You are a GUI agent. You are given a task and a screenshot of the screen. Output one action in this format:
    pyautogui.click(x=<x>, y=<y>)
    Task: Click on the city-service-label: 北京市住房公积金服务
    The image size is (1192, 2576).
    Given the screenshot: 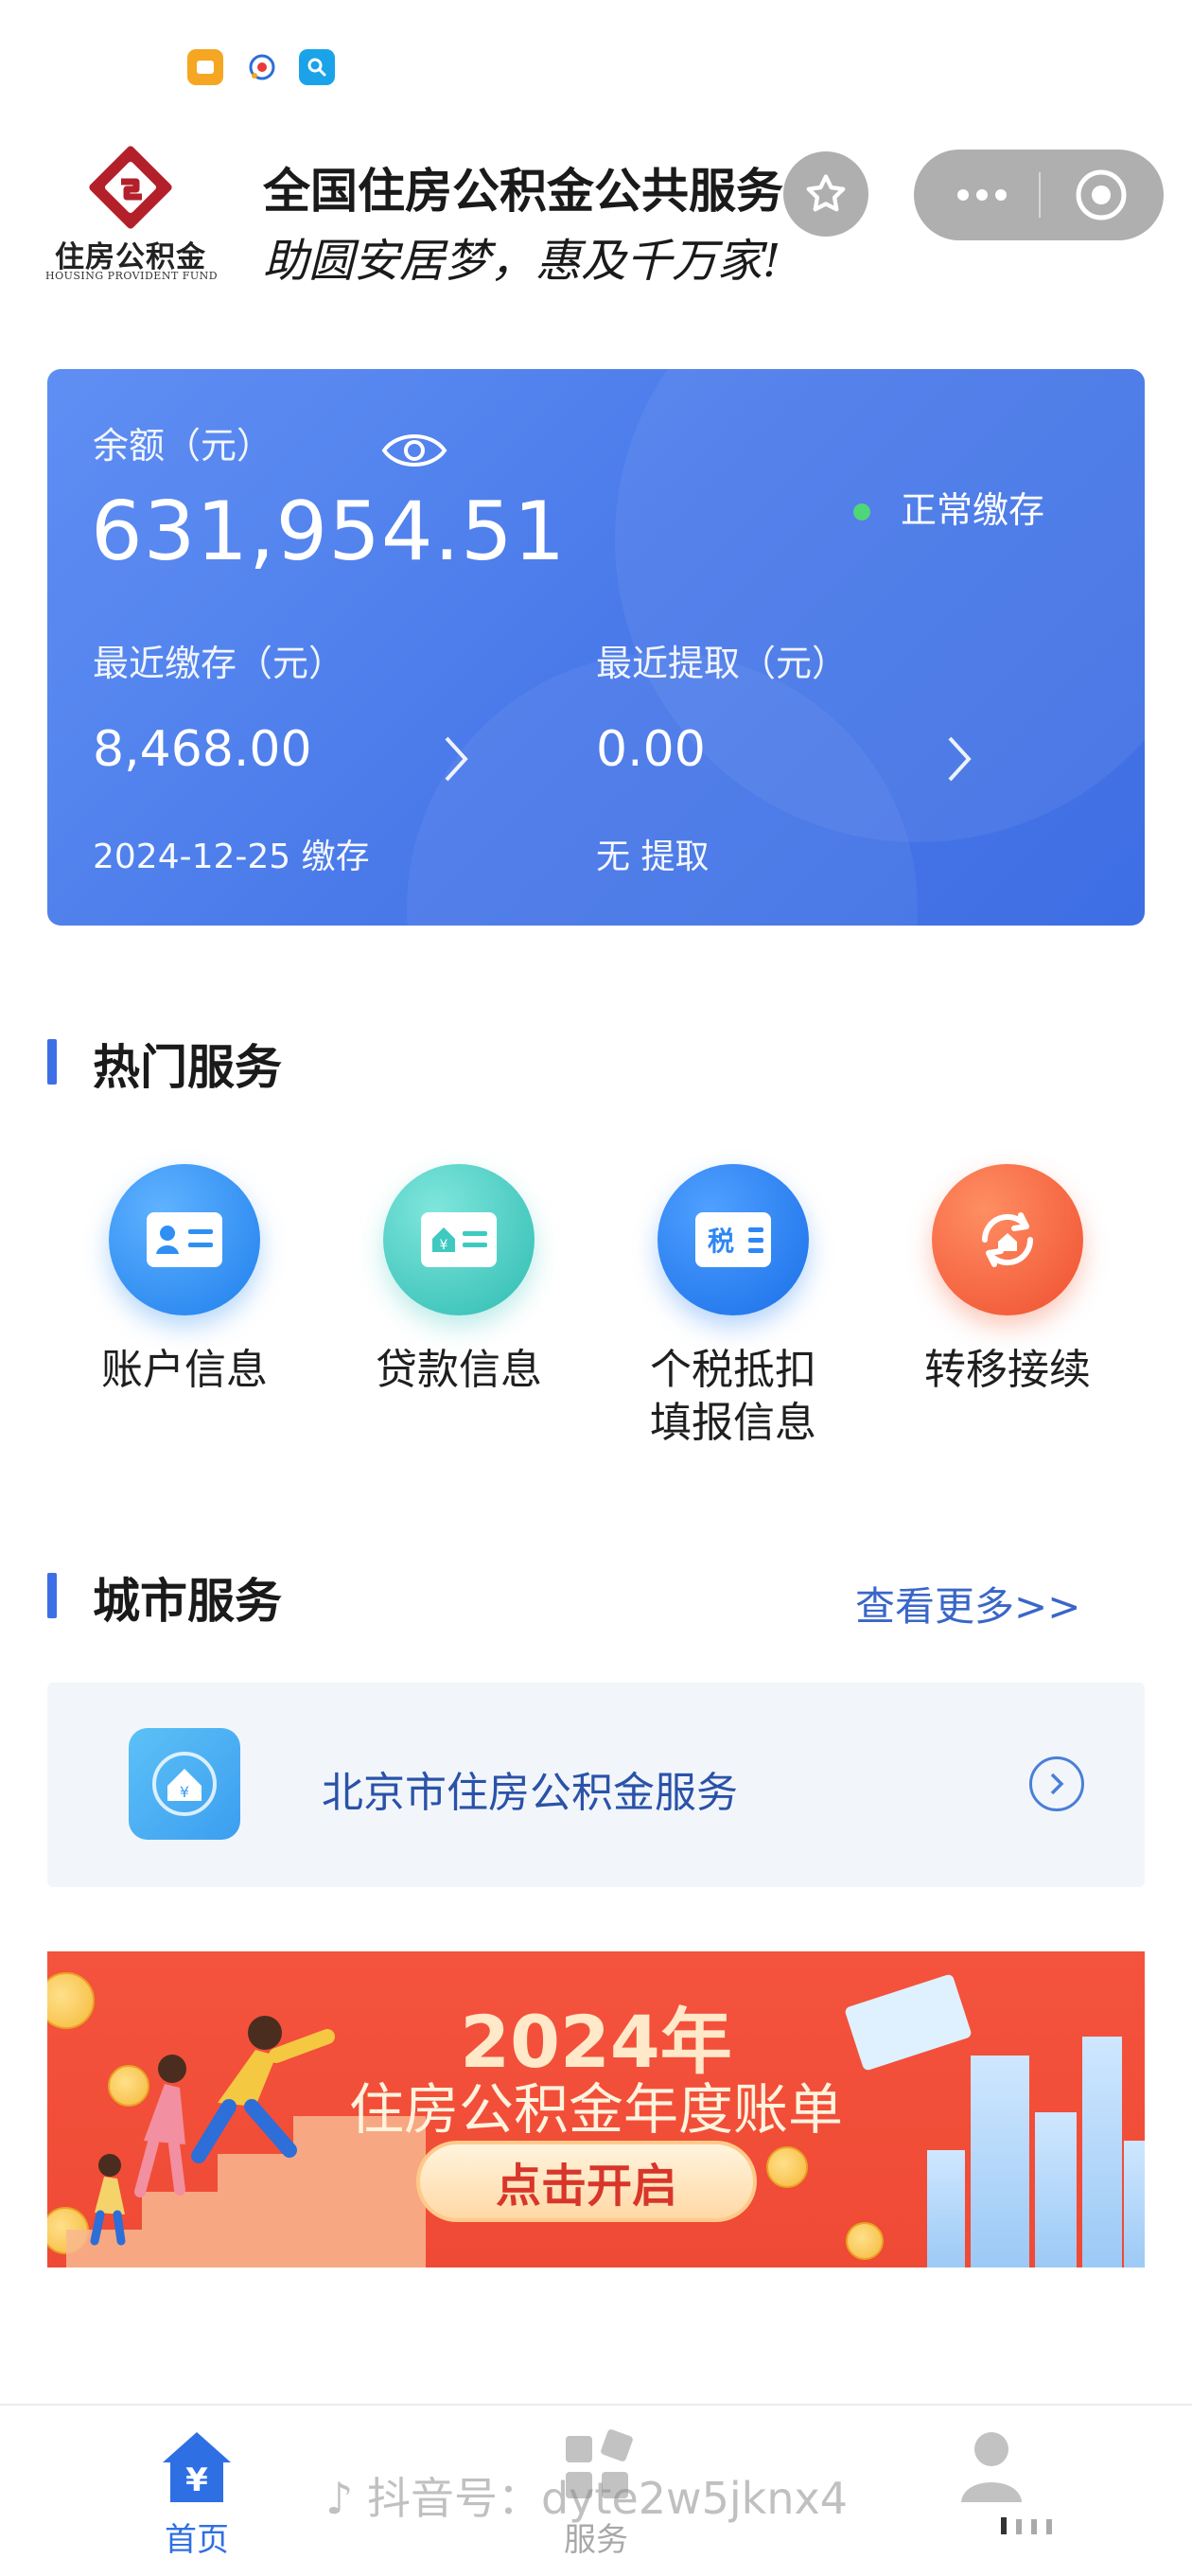 What is the action you would take?
    pyautogui.click(x=530, y=1793)
    